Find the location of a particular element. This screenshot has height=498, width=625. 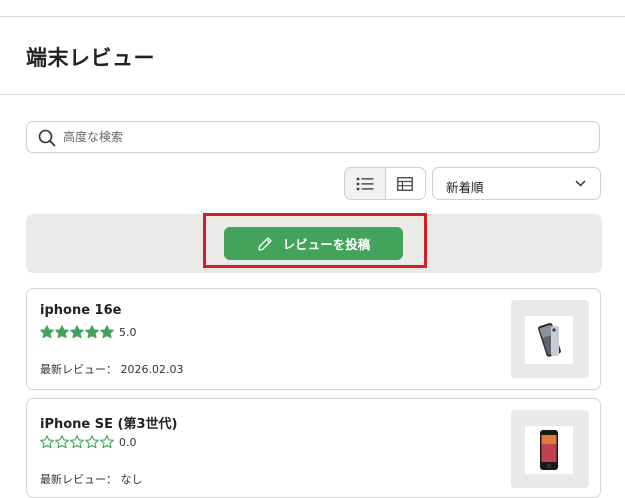

device-name: iPhone SE (第3世代) is located at coordinates (109, 424).